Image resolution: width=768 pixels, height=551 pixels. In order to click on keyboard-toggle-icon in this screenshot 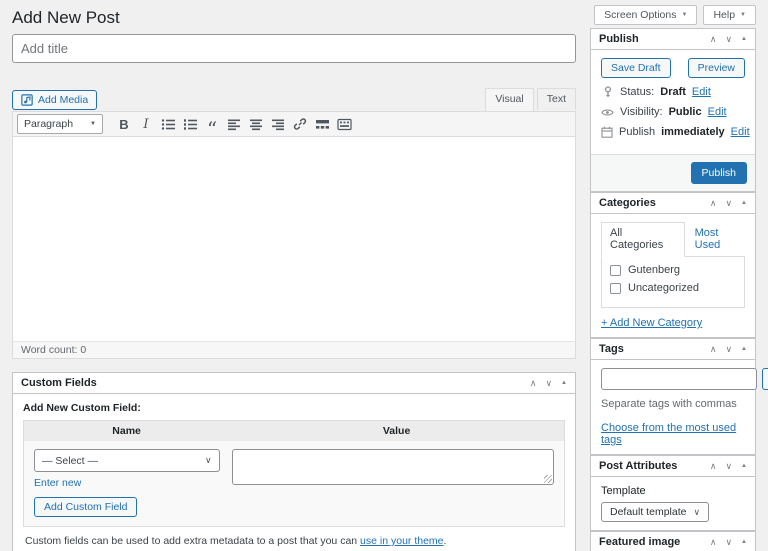, I will do `click(344, 124)`.